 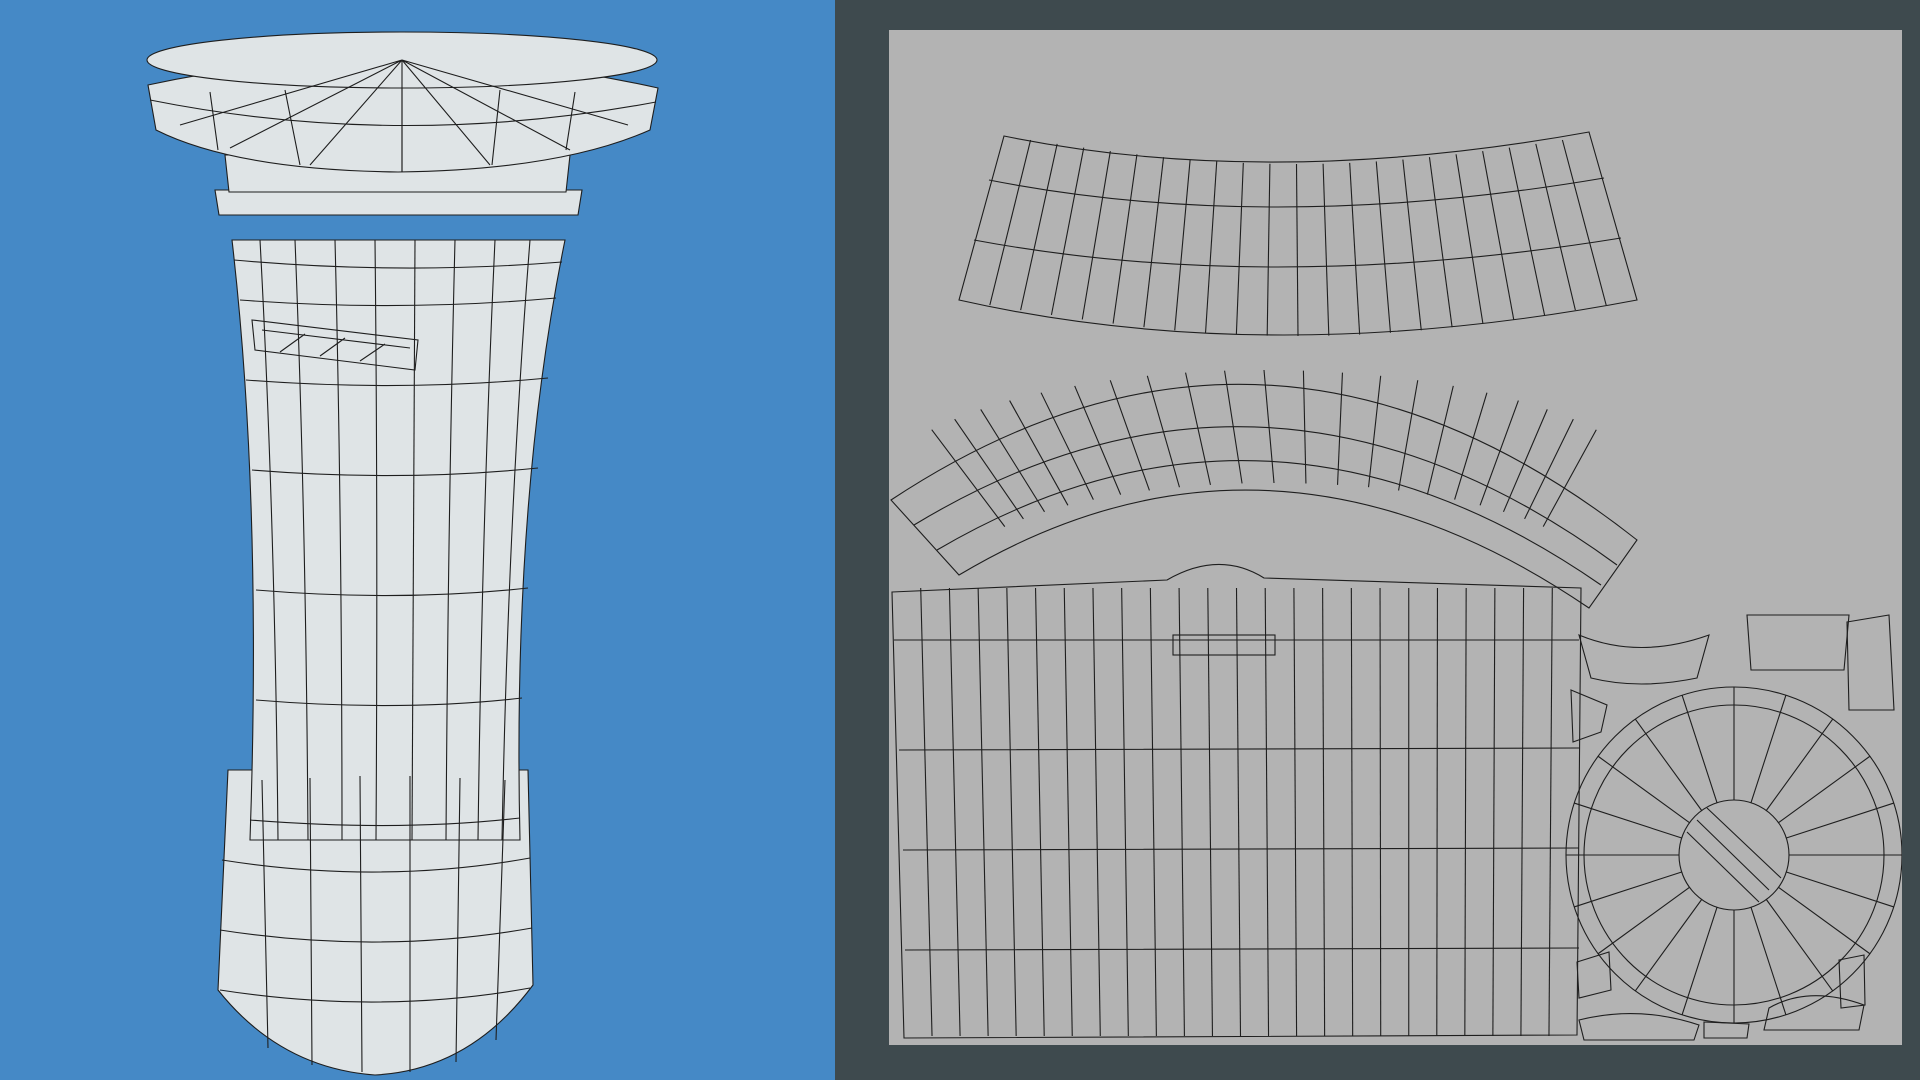 I want to click on uv-island-middle, so click(x=1264, y=489).